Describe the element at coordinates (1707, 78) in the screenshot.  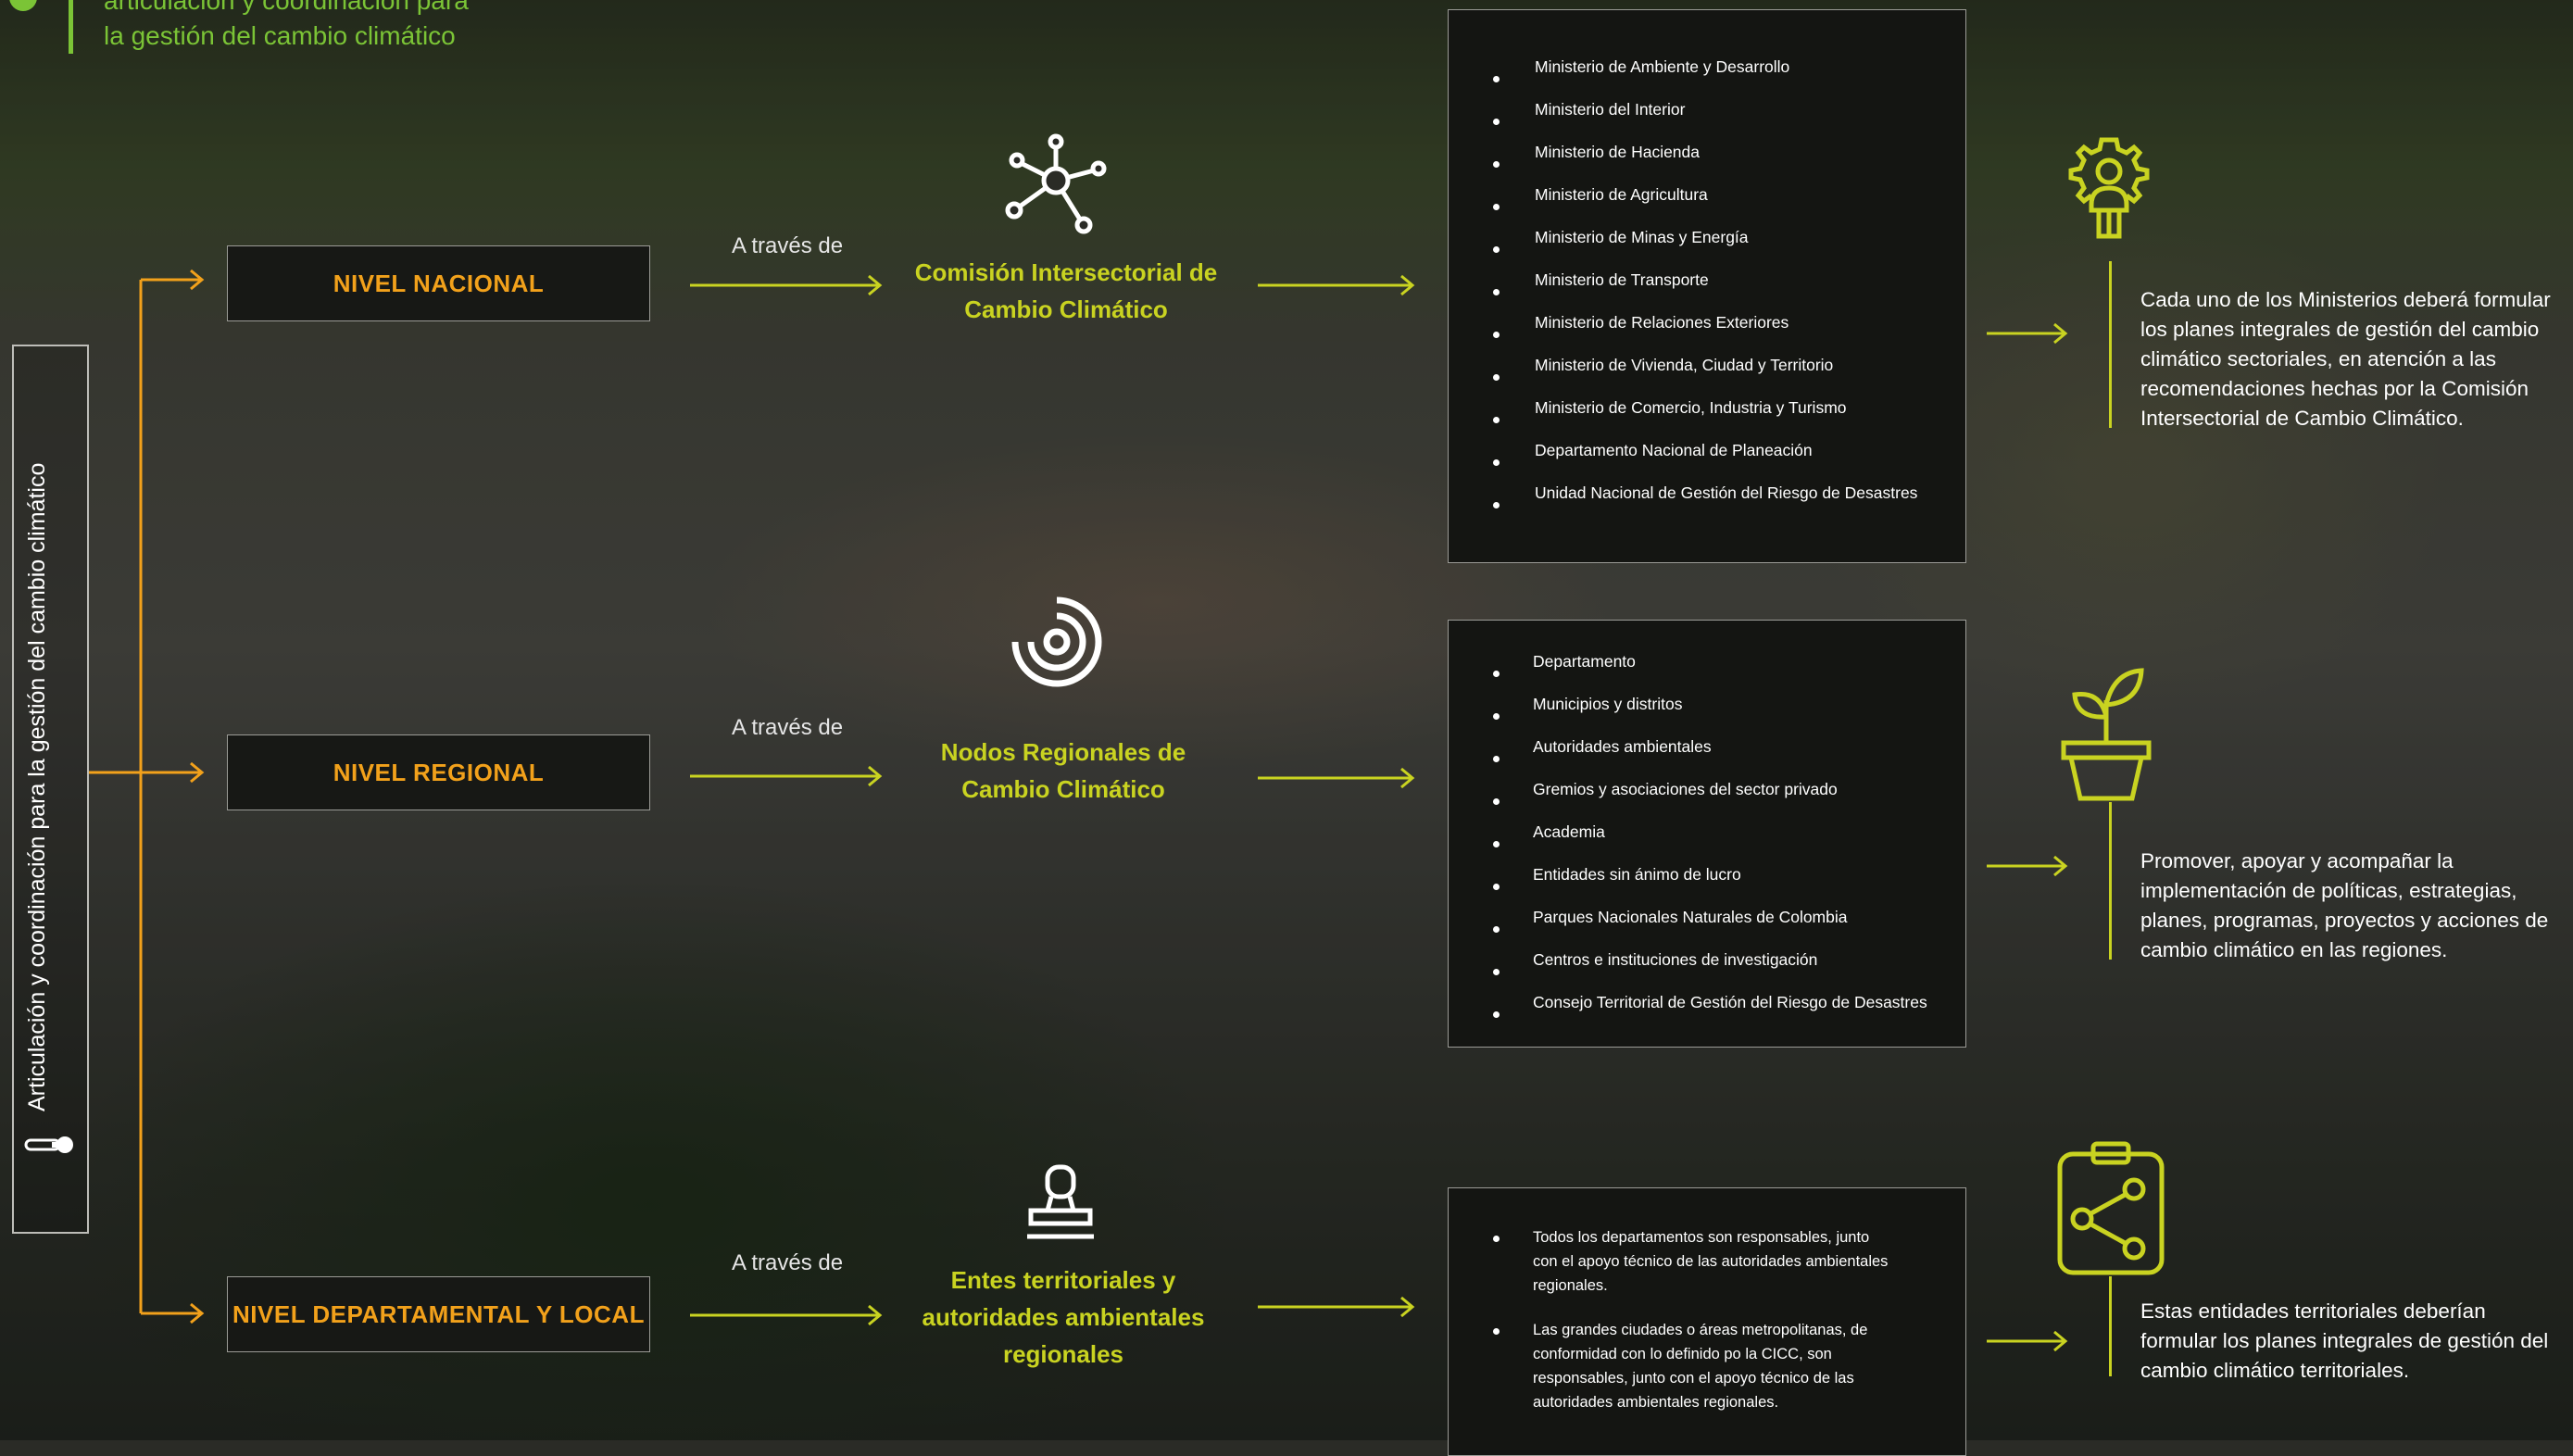
I see `list-item: Ministerio de Ambiente y Desarrollo` at that location.